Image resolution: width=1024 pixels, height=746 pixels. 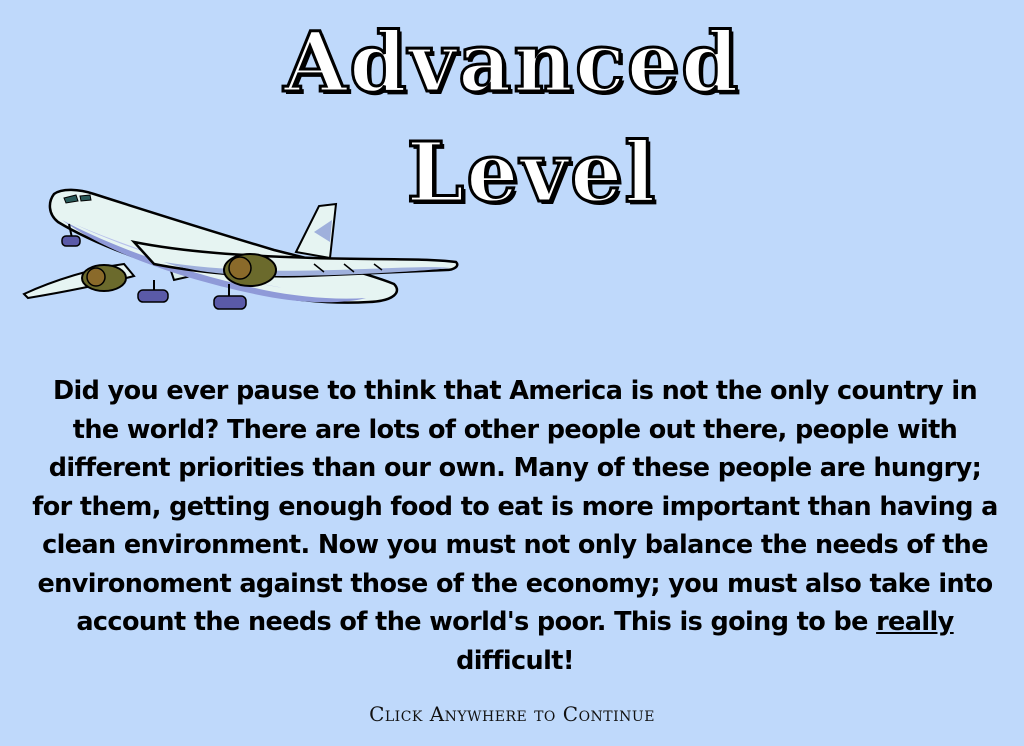 I want to click on page-title-line-1: Advanced, so click(x=511, y=63).